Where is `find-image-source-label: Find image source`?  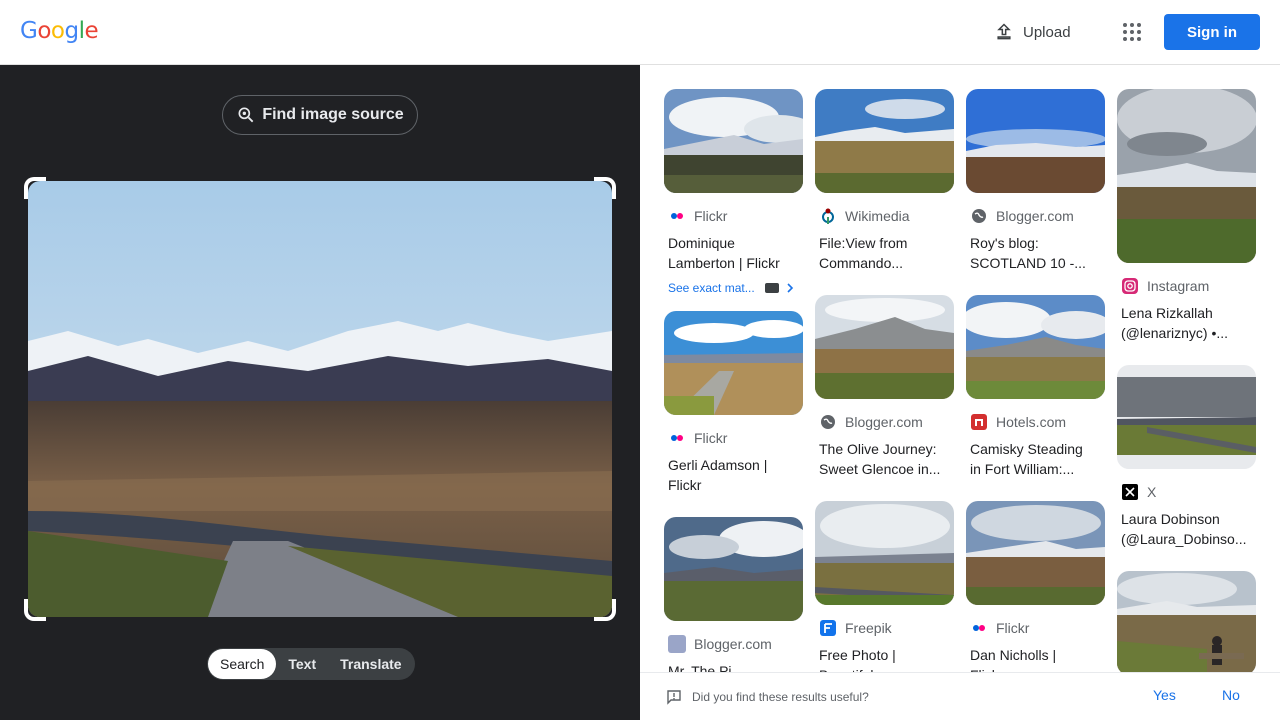
find-image-source-label: Find image source is located at coordinates (333, 114).